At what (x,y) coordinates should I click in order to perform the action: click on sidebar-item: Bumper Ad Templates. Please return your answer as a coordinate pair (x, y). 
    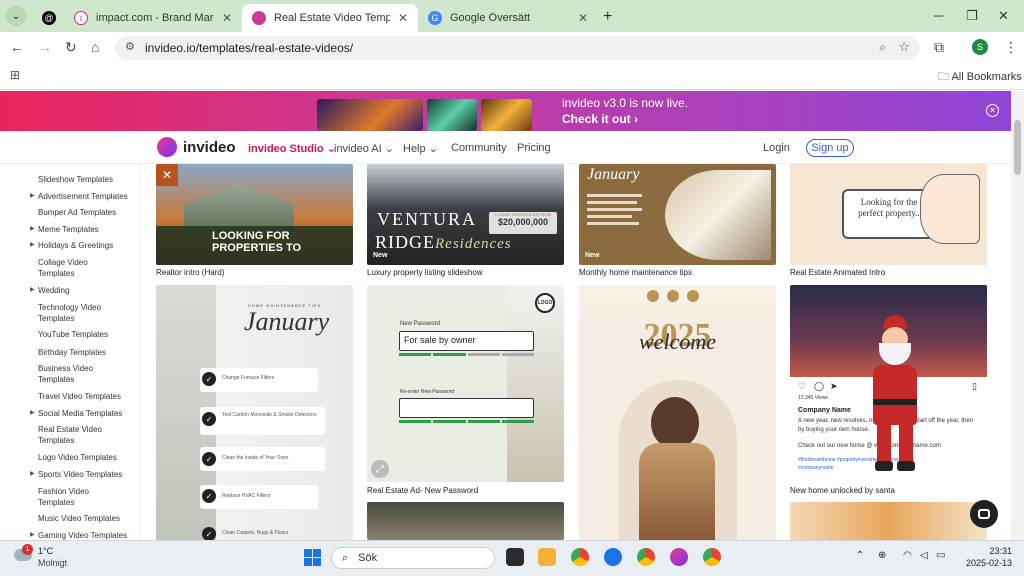
    Looking at the image, I should click on (88, 212).